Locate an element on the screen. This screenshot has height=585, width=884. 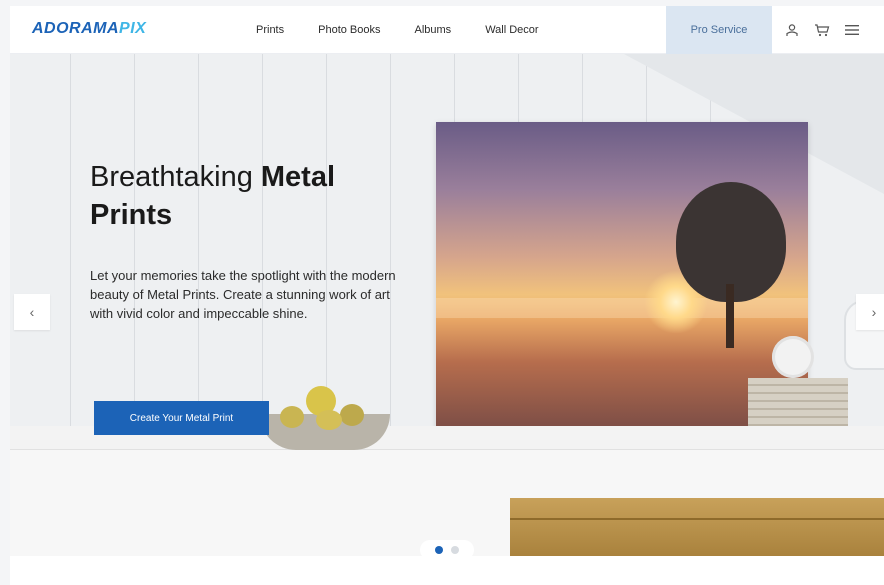
logo-accent: PIX is located at coordinates (133, 28).